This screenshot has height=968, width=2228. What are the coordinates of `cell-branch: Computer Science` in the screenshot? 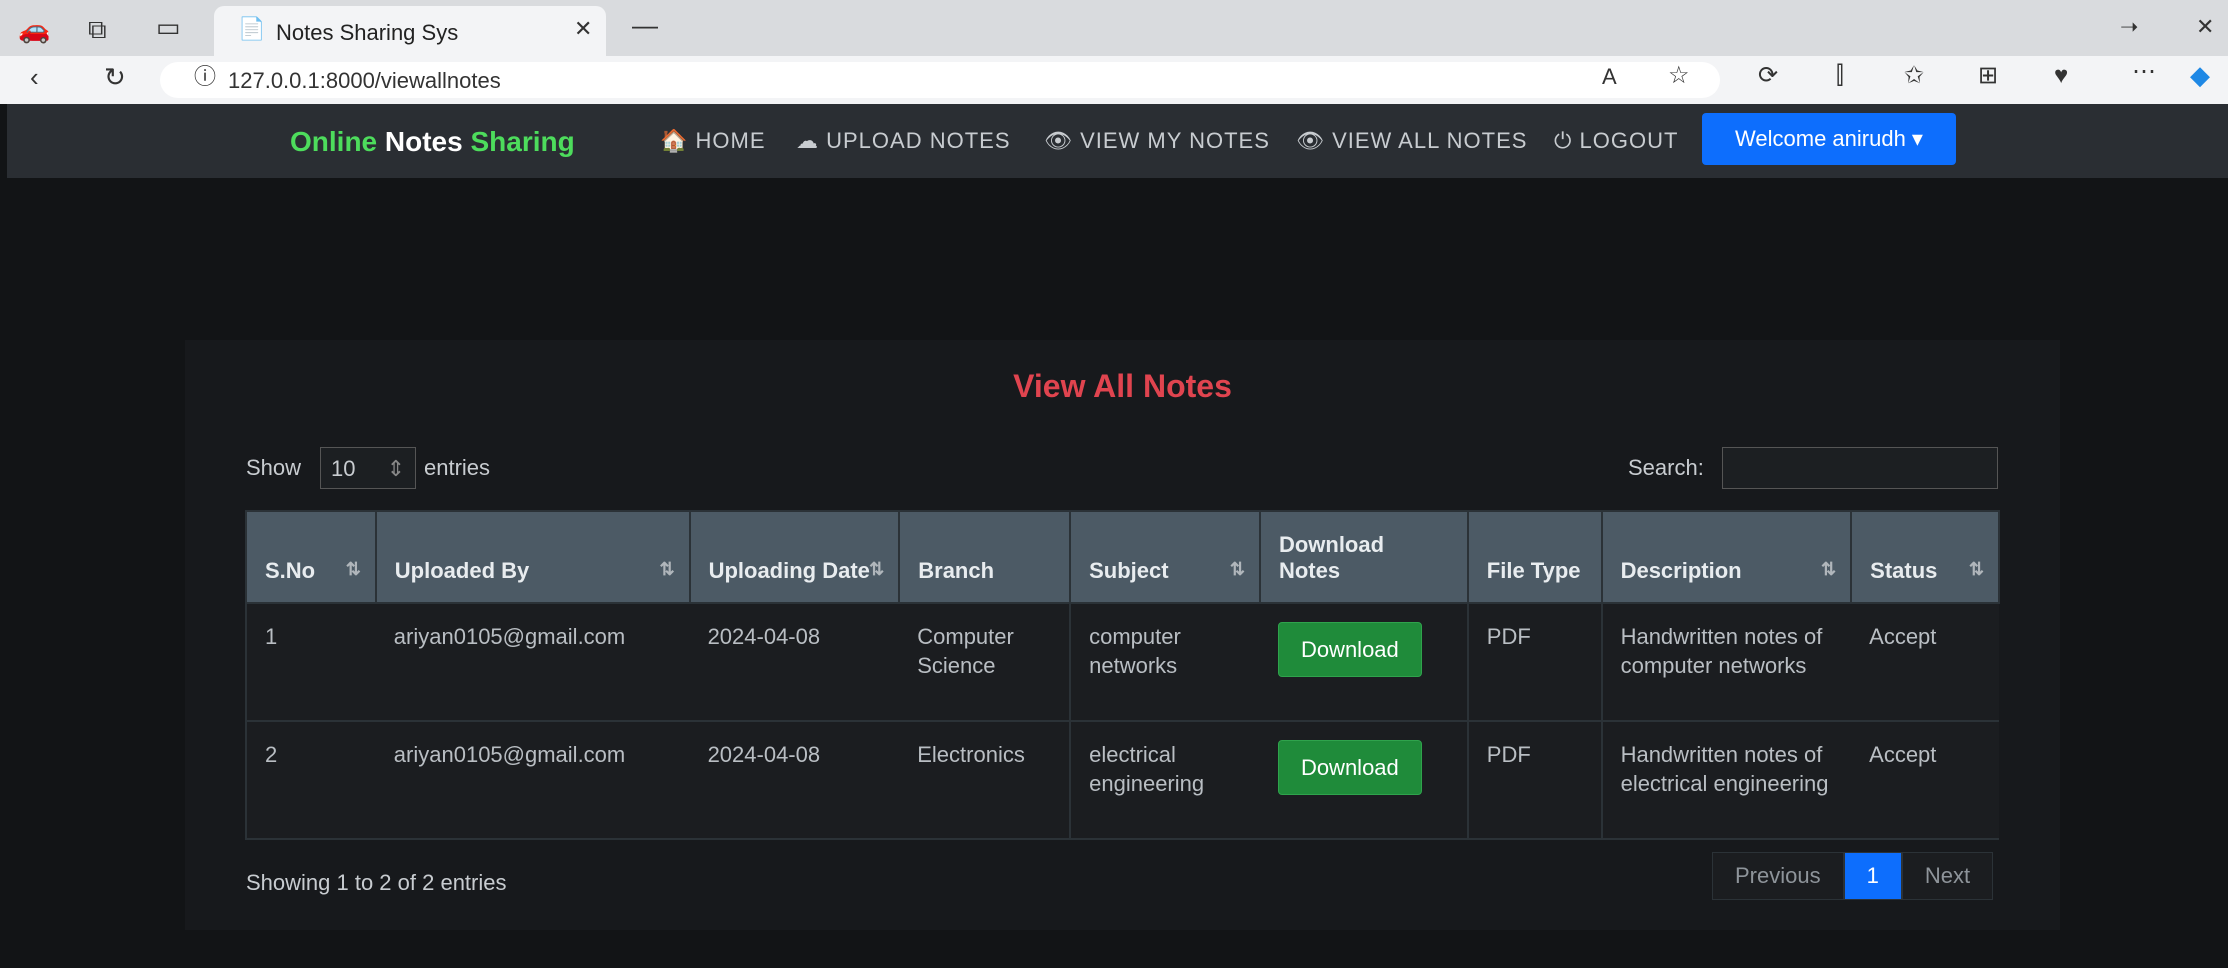 It's located at (985, 662).